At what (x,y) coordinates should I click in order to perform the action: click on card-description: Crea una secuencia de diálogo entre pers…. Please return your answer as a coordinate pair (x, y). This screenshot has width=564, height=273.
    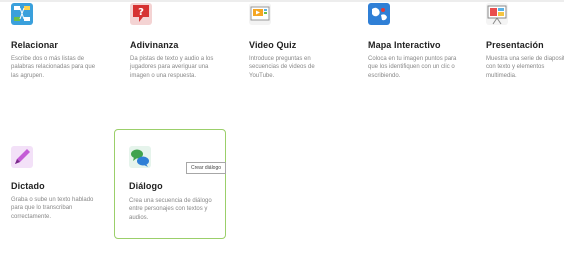
    Looking at the image, I should click on (170, 209).